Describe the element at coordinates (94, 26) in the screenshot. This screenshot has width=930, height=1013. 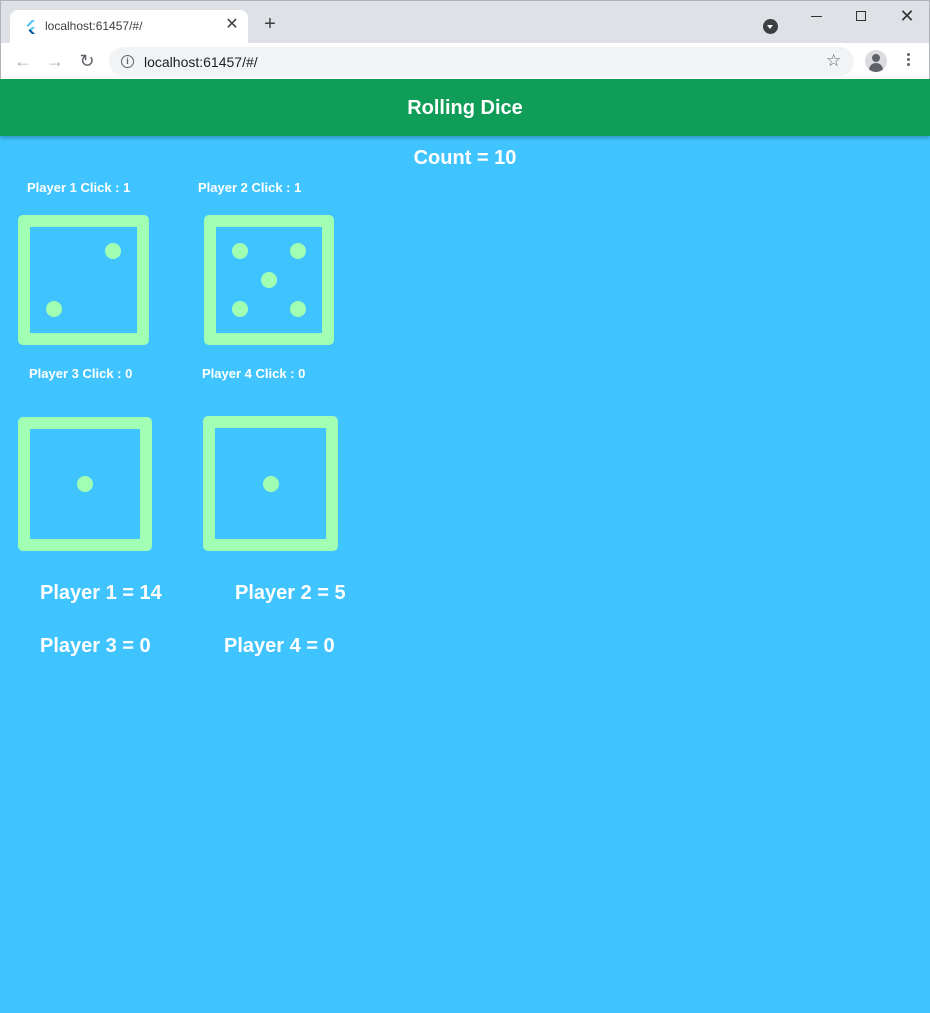
I see `tab-title: localhost:61457/#/` at that location.